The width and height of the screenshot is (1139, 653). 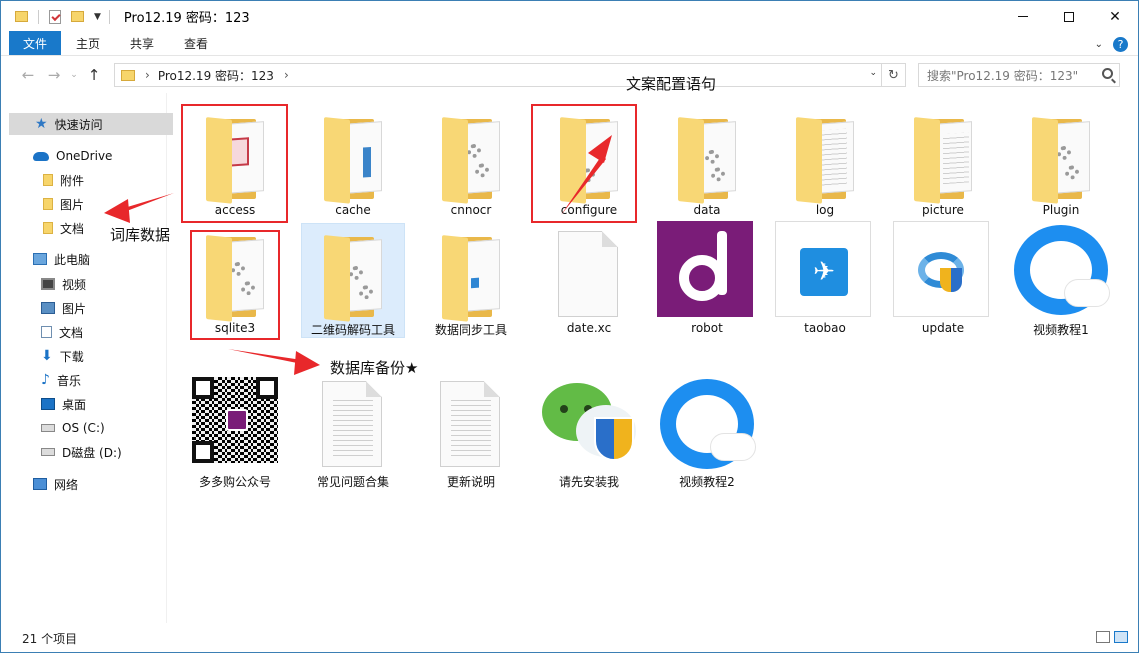 What do you see at coordinates (67, 16) in the screenshot?
I see `quick-access-toolbar: ▼` at bounding box center [67, 16].